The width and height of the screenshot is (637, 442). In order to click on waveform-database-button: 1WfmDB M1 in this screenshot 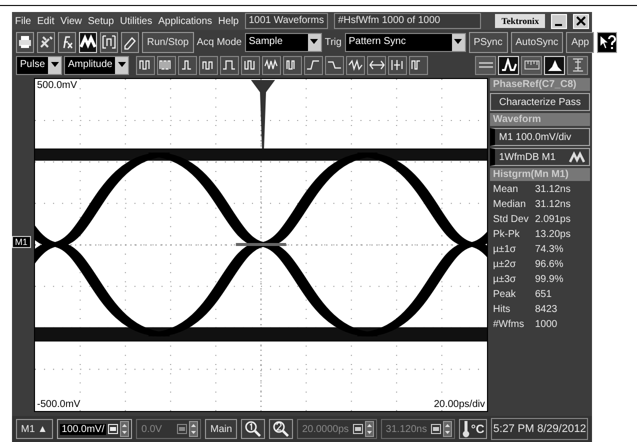, I will do `click(540, 157)`.